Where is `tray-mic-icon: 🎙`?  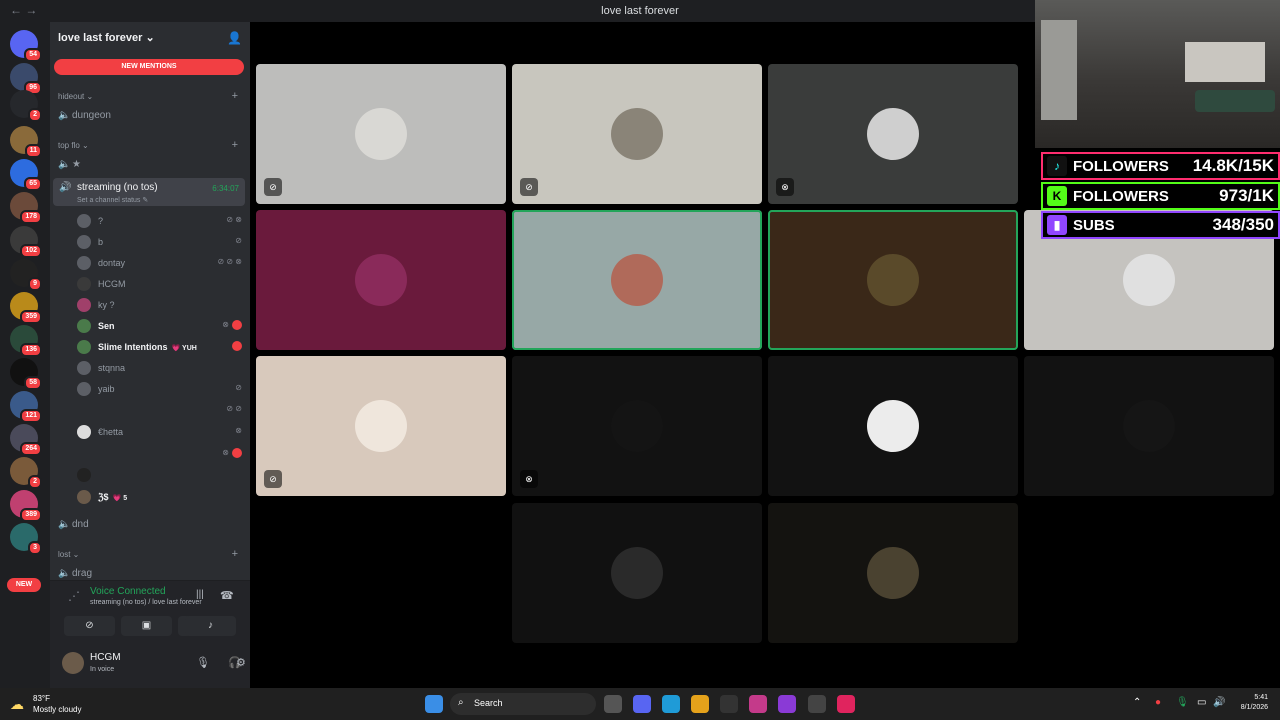
tray-mic-icon: 🎙 is located at coordinates (1182, 702).